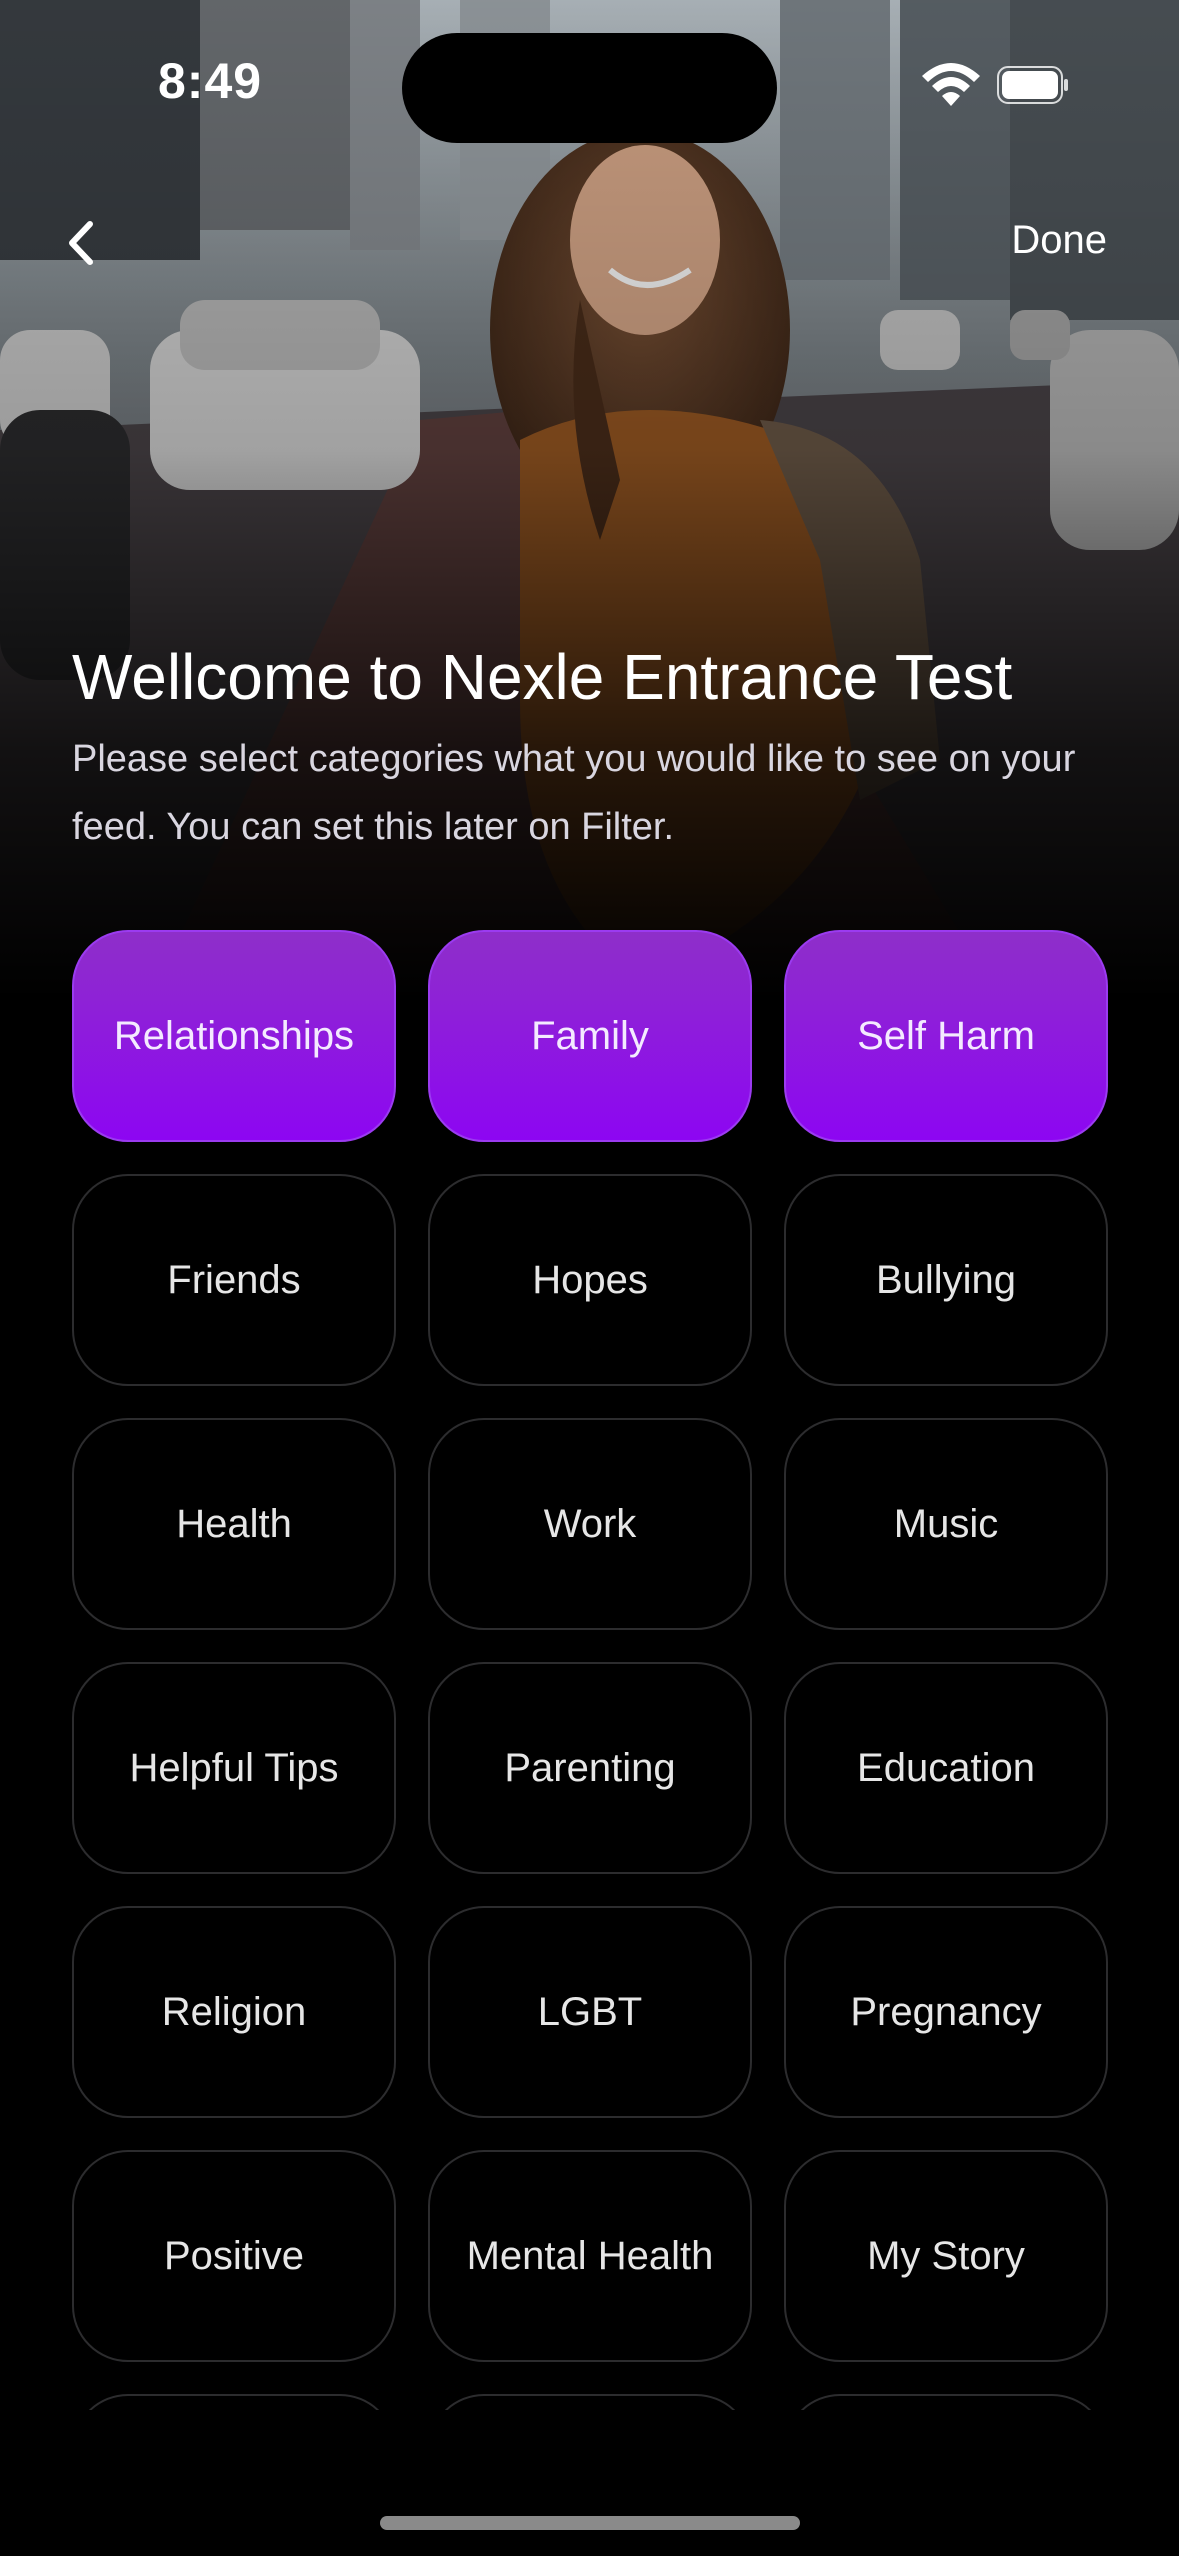 The width and height of the screenshot is (1179, 2556). I want to click on category-chip-label: Friends, so click(234, 1280).